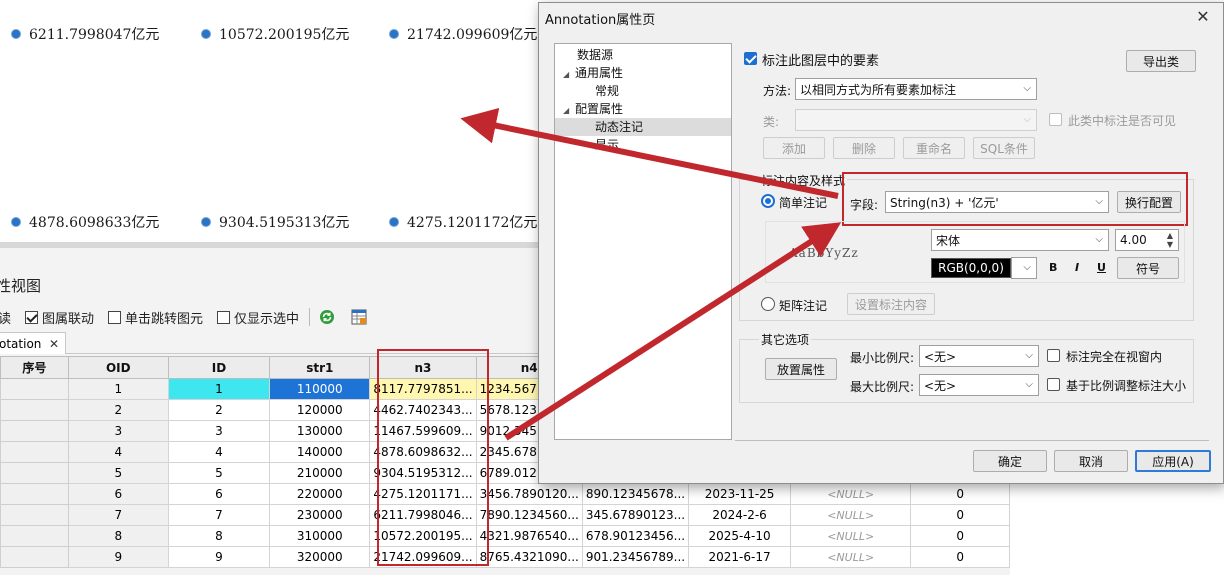  I want to click on tree-item-display: 显示, so click(607, 145).